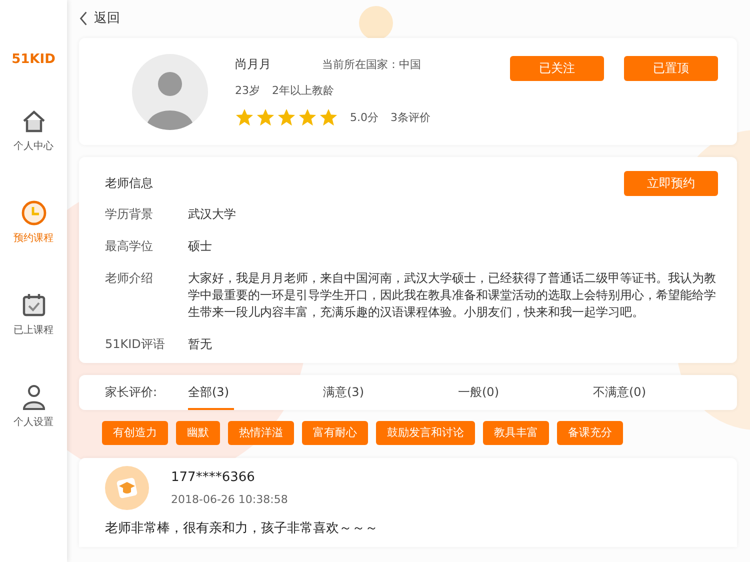  I want to click on sidebar-item: 个人设置, so click(34, 406).